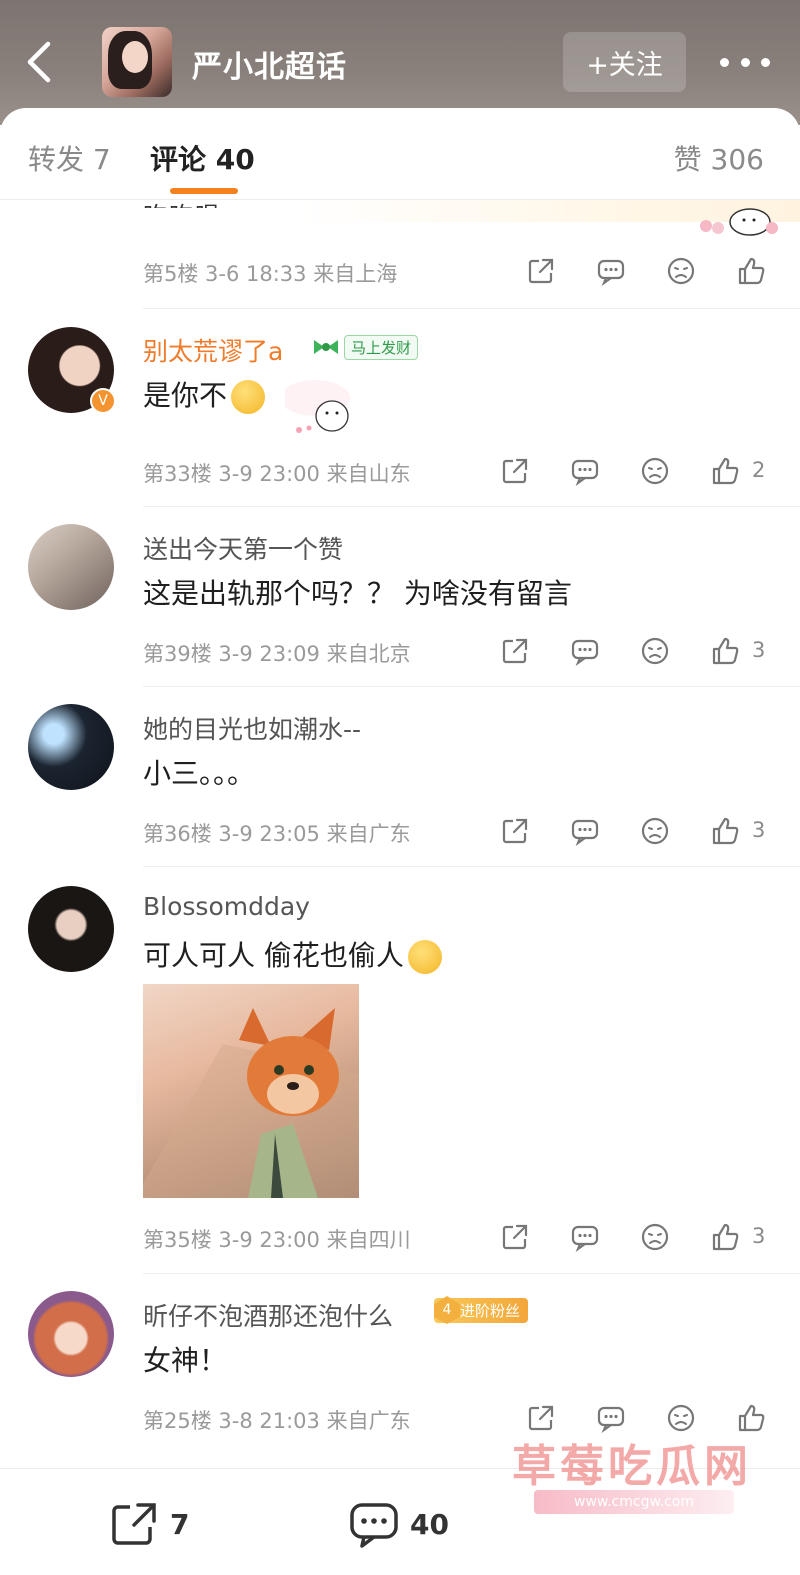  I want to click on comment-text: 小三。。。, so click(199, 773).